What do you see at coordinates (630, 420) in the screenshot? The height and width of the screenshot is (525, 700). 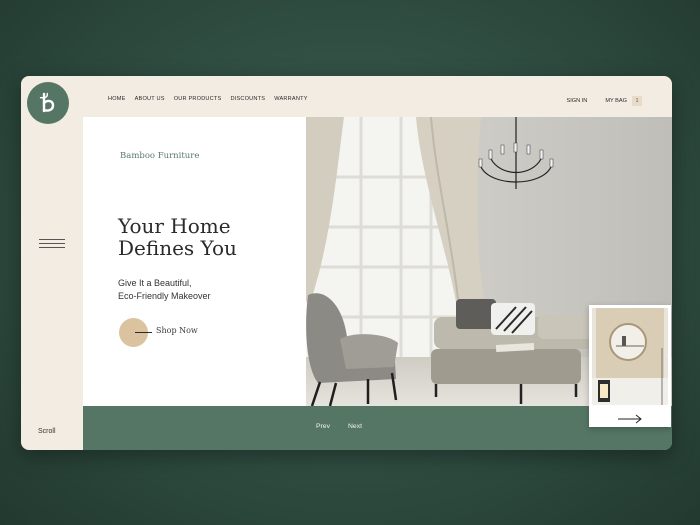 I see `arrow-right-icon` at bounding box center [630, 420].